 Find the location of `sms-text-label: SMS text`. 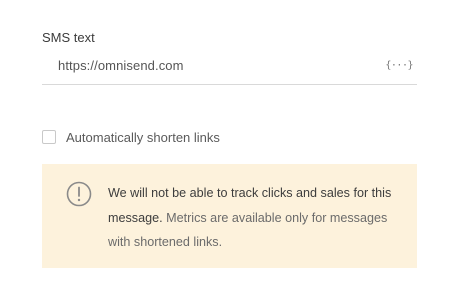

sms-text-label: SMS text is located at coordinates (68, 37).